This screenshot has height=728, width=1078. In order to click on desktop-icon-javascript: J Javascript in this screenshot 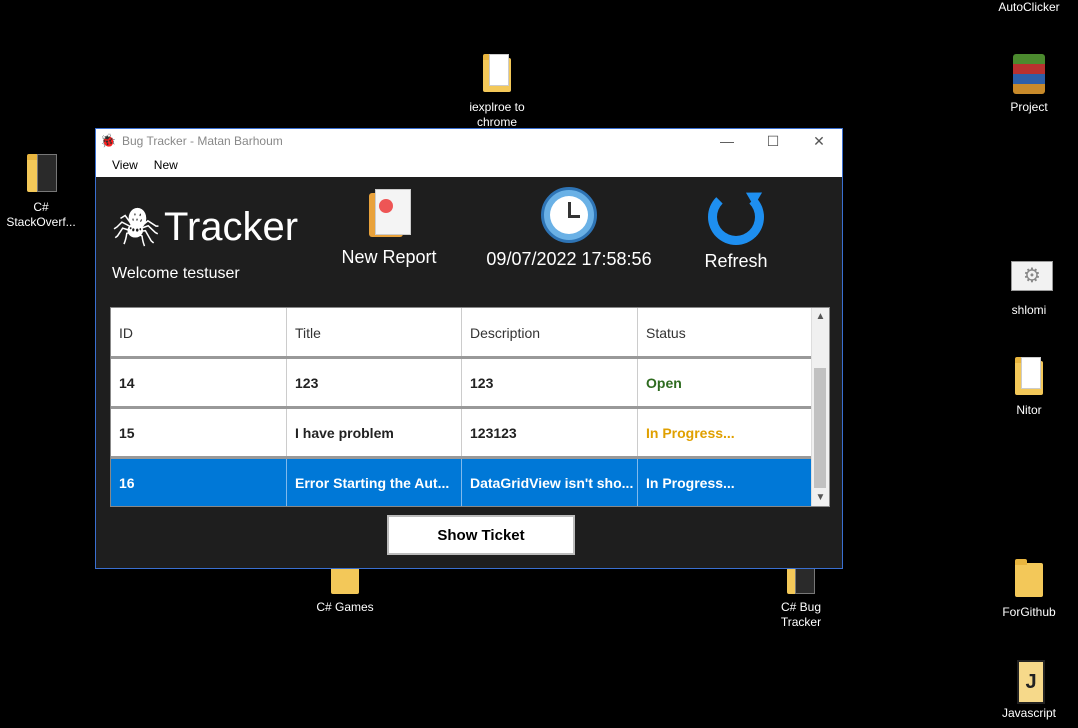, I will do `click(1029, 689)`.